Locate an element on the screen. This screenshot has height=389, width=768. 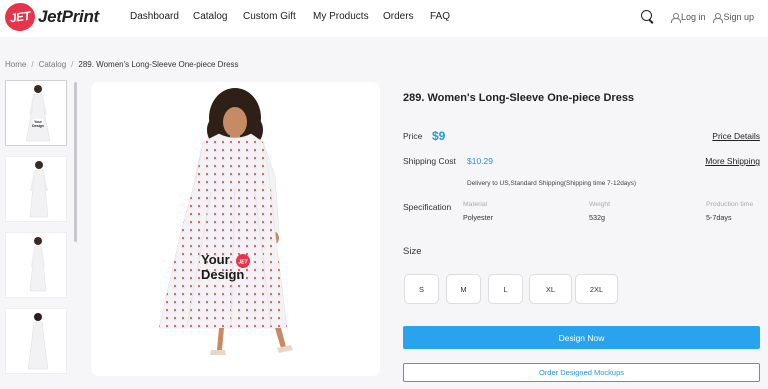
jetprint-logo: JET JetPrint is located at coordinates (51, 17).